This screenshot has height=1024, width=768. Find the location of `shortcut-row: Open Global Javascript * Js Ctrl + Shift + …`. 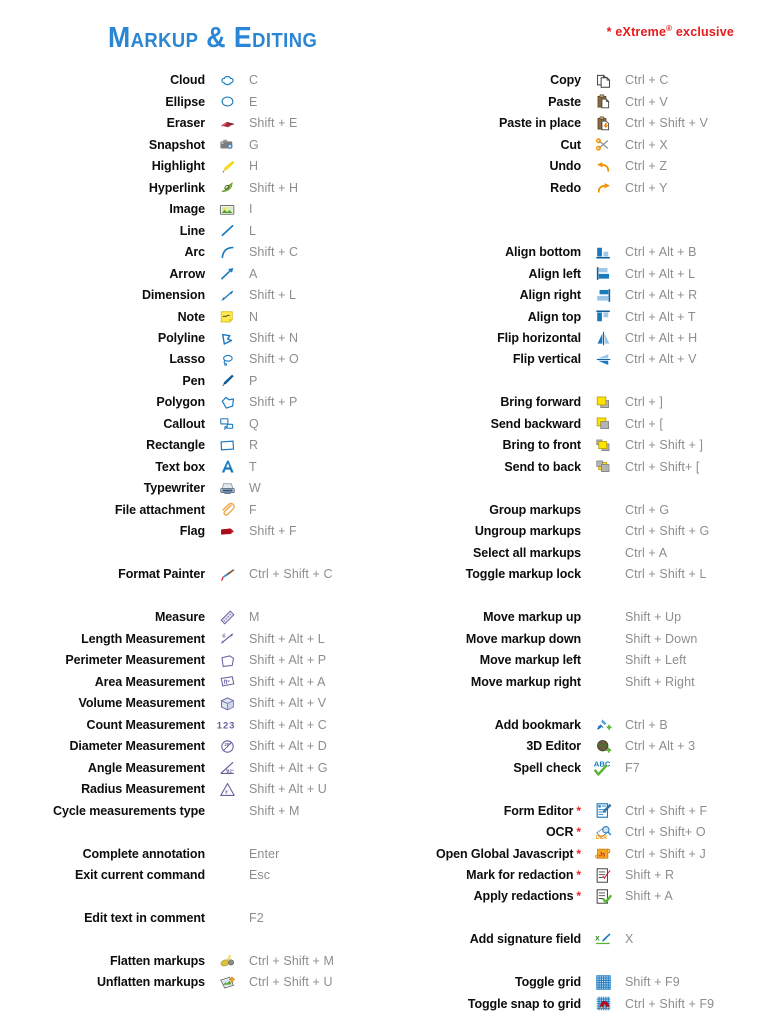

shortcut-row: Open Global Javascript * Js Ctrl + Shift + … is located at coordinates (576, 854).